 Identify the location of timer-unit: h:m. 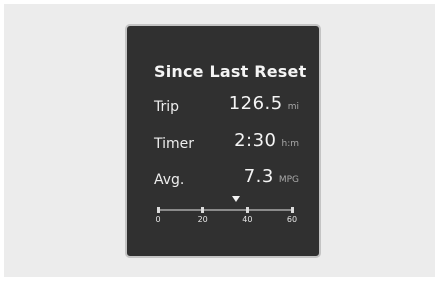
(290, 144).